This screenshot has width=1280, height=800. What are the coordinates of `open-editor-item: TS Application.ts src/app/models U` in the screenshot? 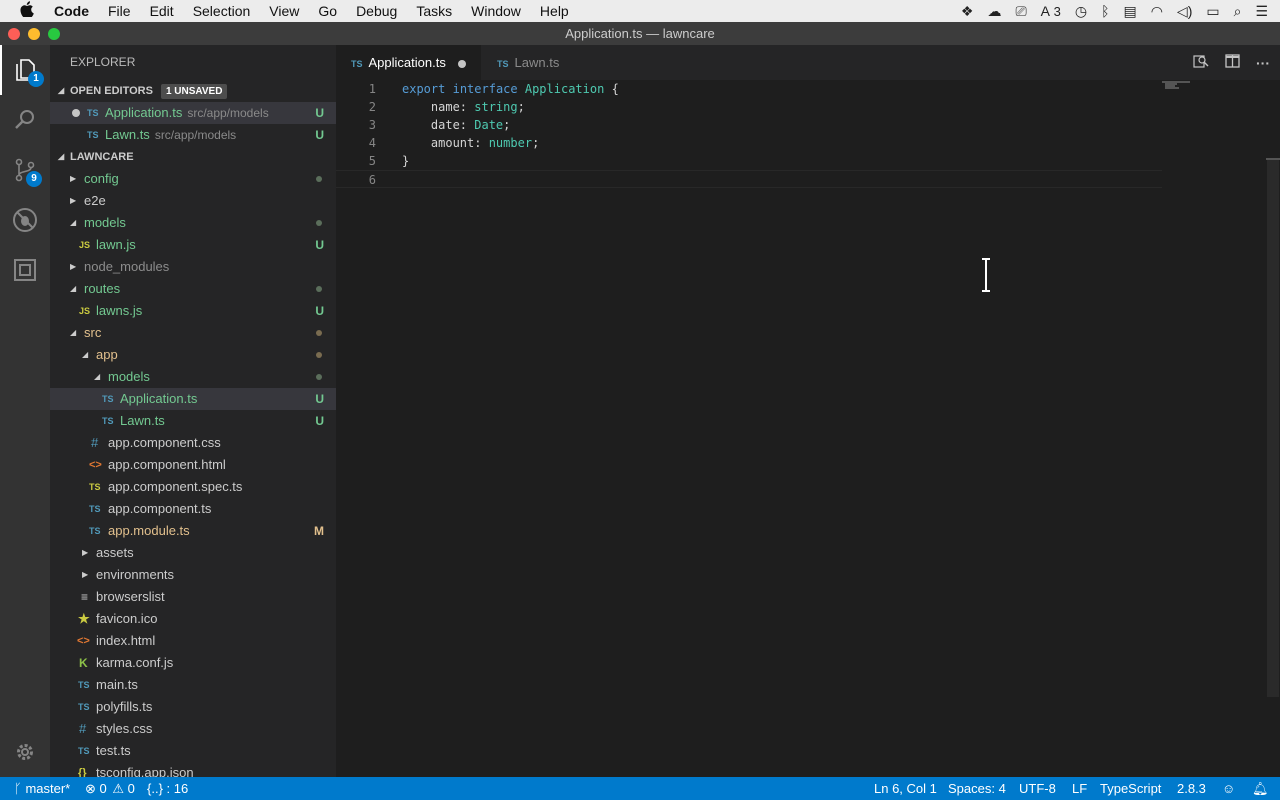 It's located at (193, 113).